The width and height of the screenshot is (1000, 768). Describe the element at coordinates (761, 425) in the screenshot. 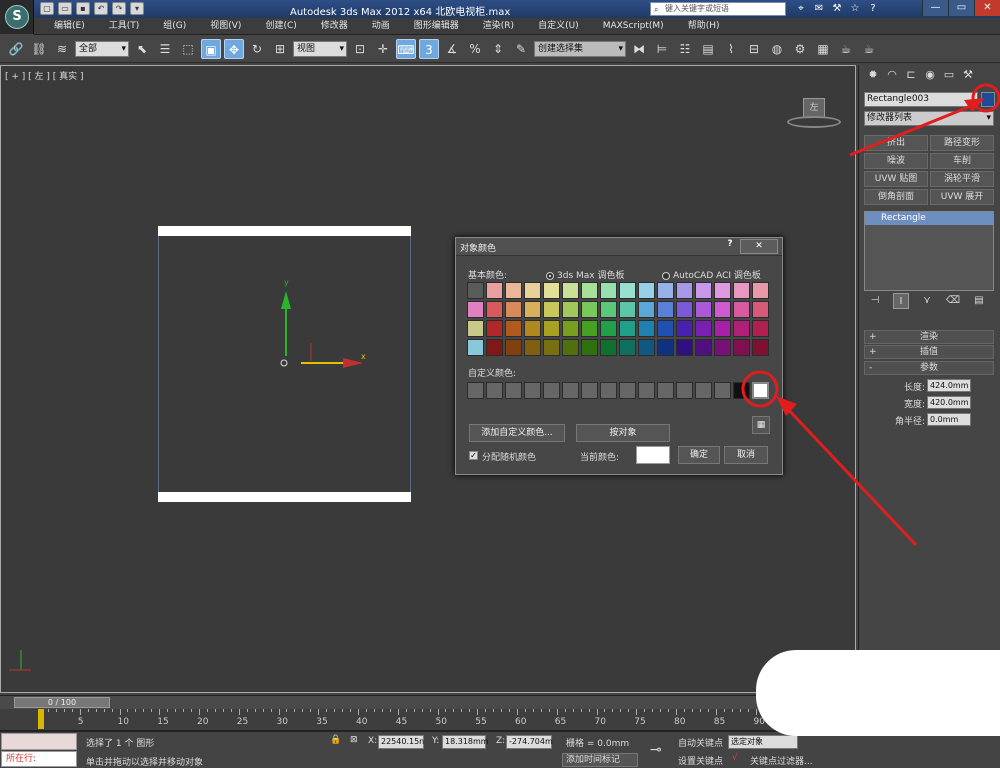

I see `color-picker-button: ▦` at that location.